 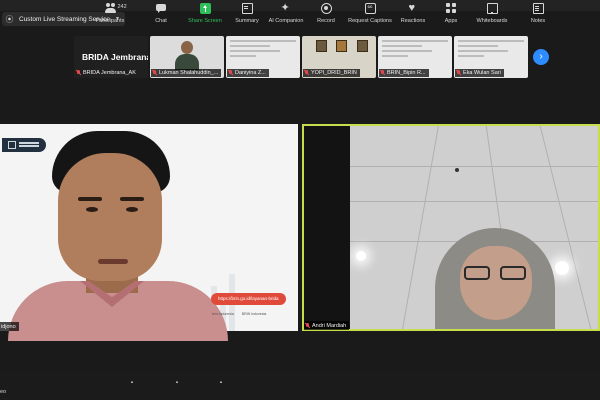 What do you see at coordinates (370, 8) in the screenshot?
I see `captions-icon: cc` at bounding box center [370, 8].